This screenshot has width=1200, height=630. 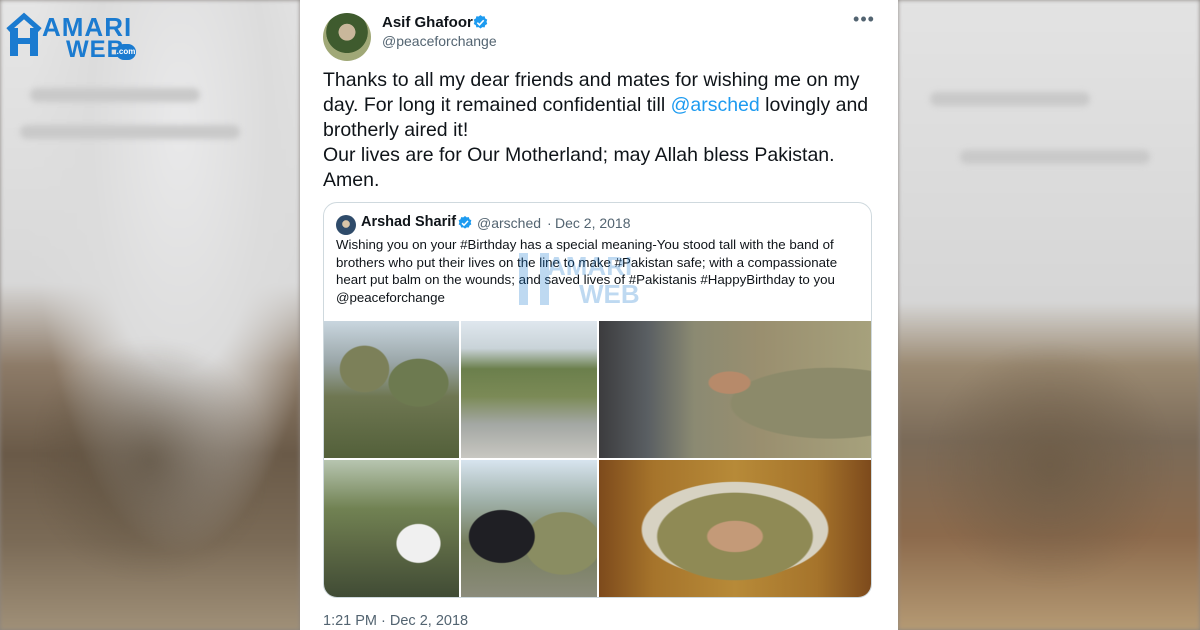 I want to click on photo-soldiers-with-civilian, so click(x=391, y=528).